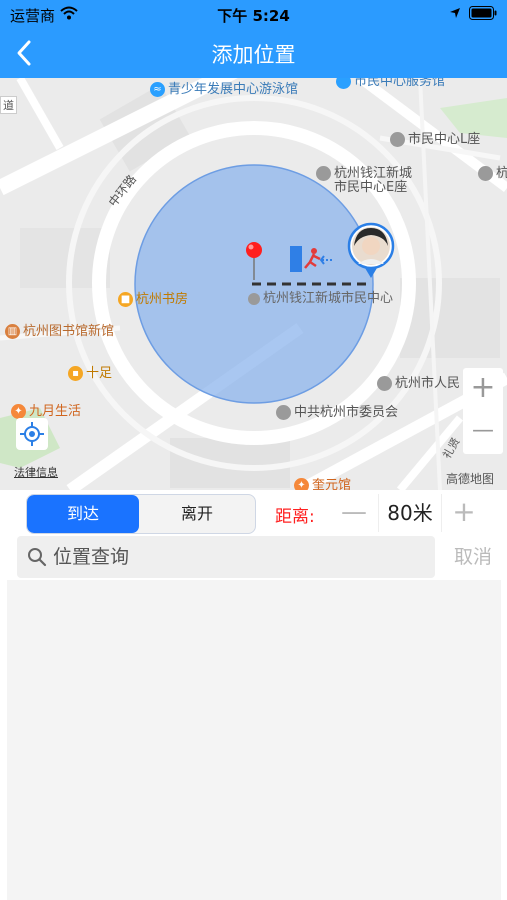 This screenshot has width=507, height=900. I want to click on search-input: 位置查询, so click(91, 557).